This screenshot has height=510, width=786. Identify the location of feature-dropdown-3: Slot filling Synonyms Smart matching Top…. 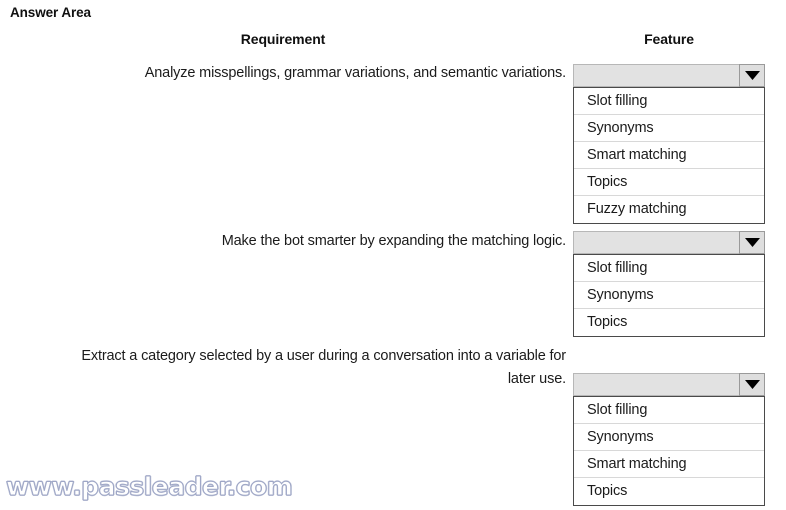
(669, 439).